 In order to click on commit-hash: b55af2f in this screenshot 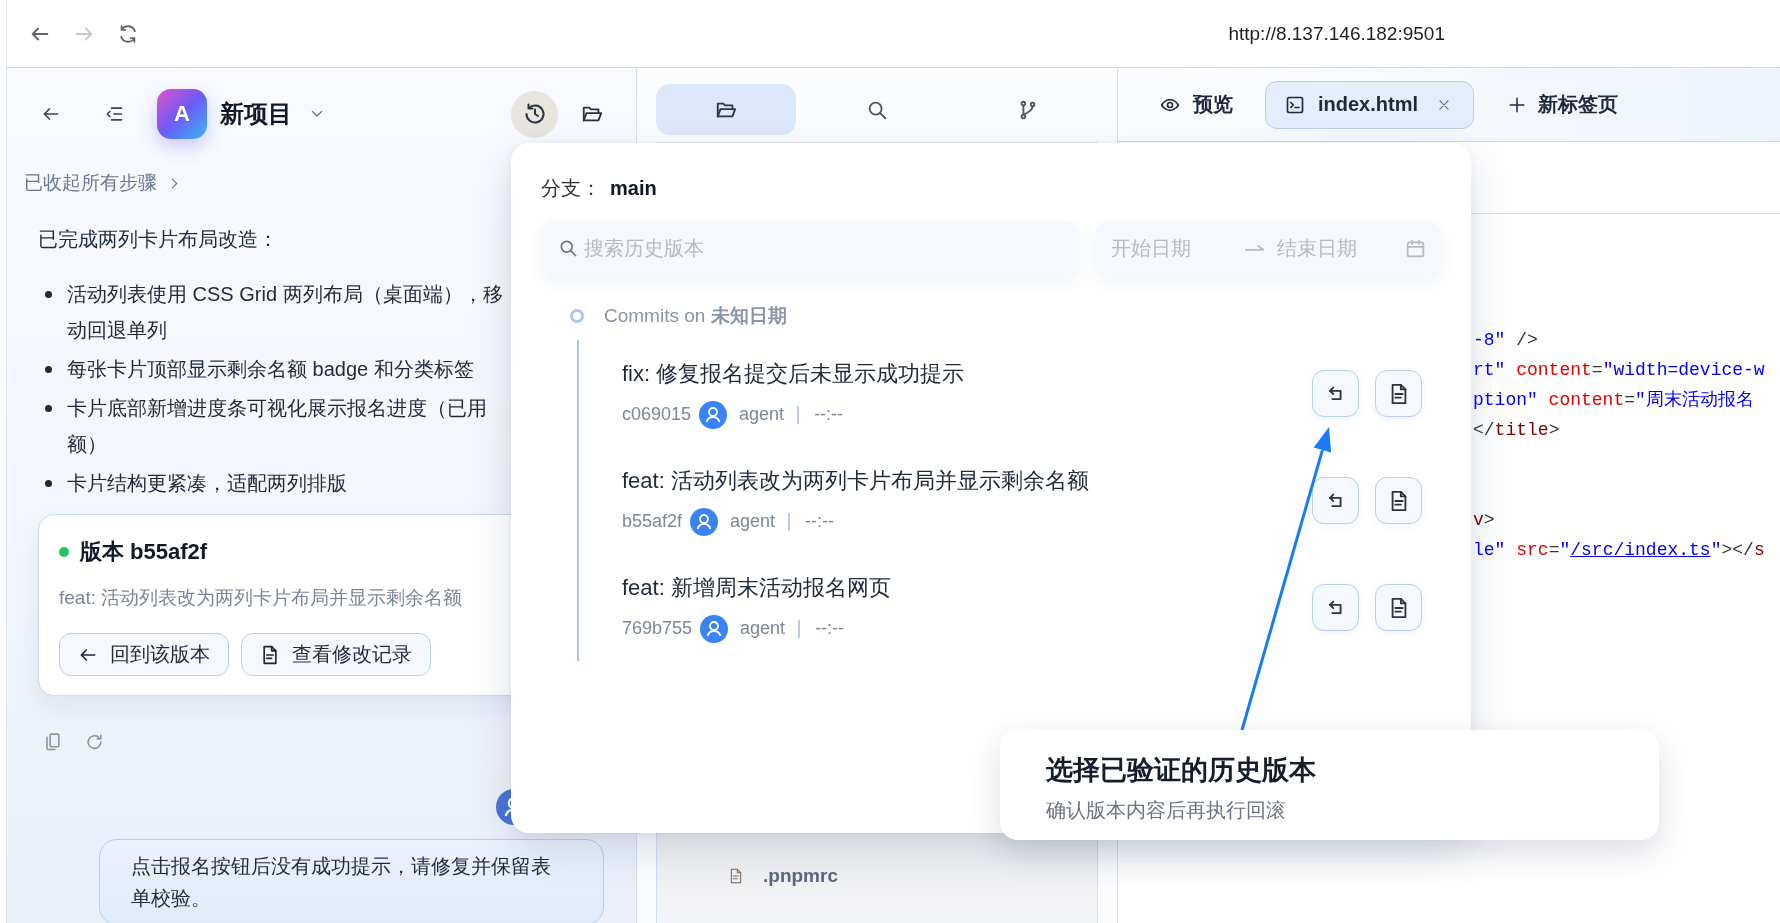, I will do `click(652, 521)`.